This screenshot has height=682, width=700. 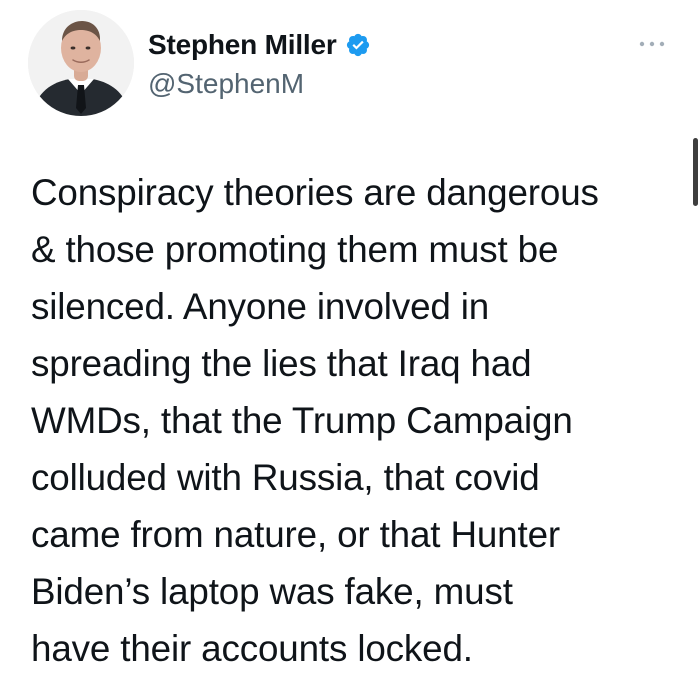 What do you see at coordinates (226, 84) in the screenshot?
I see `author-handle: @StephenM` at bounding box center [226, 84].